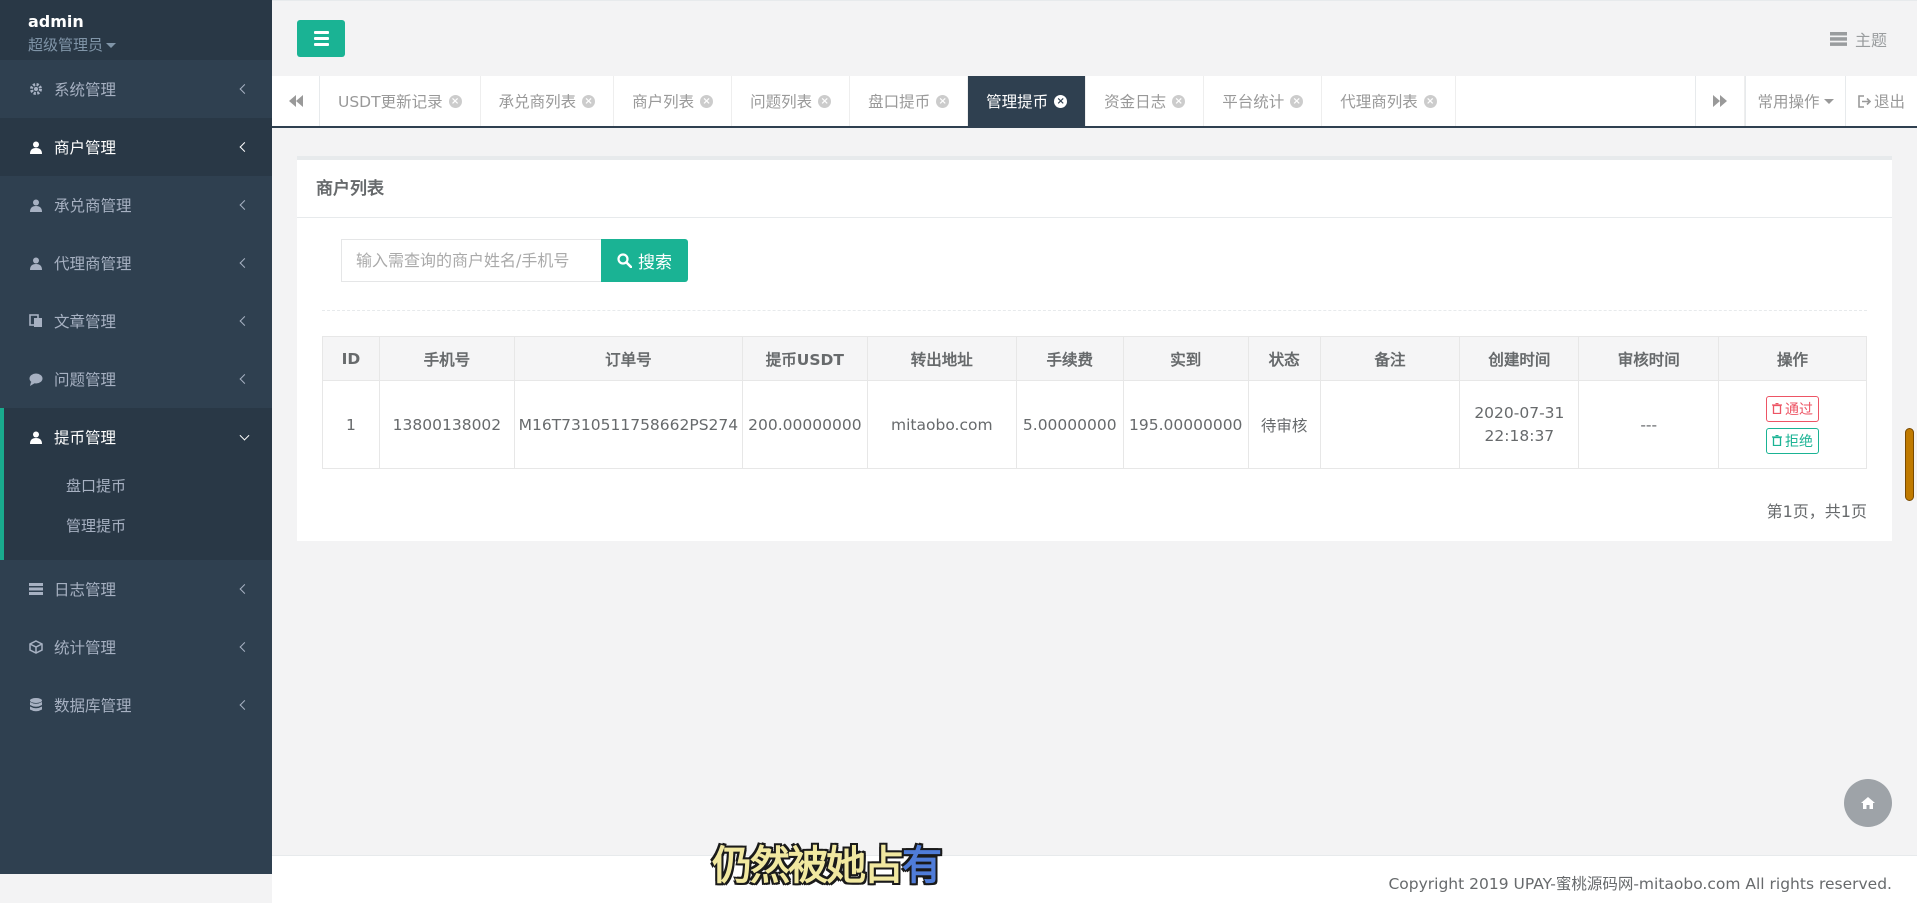 The image size is (1917, 903). I want to click on column-header: 转出地址, so click(941, 358).